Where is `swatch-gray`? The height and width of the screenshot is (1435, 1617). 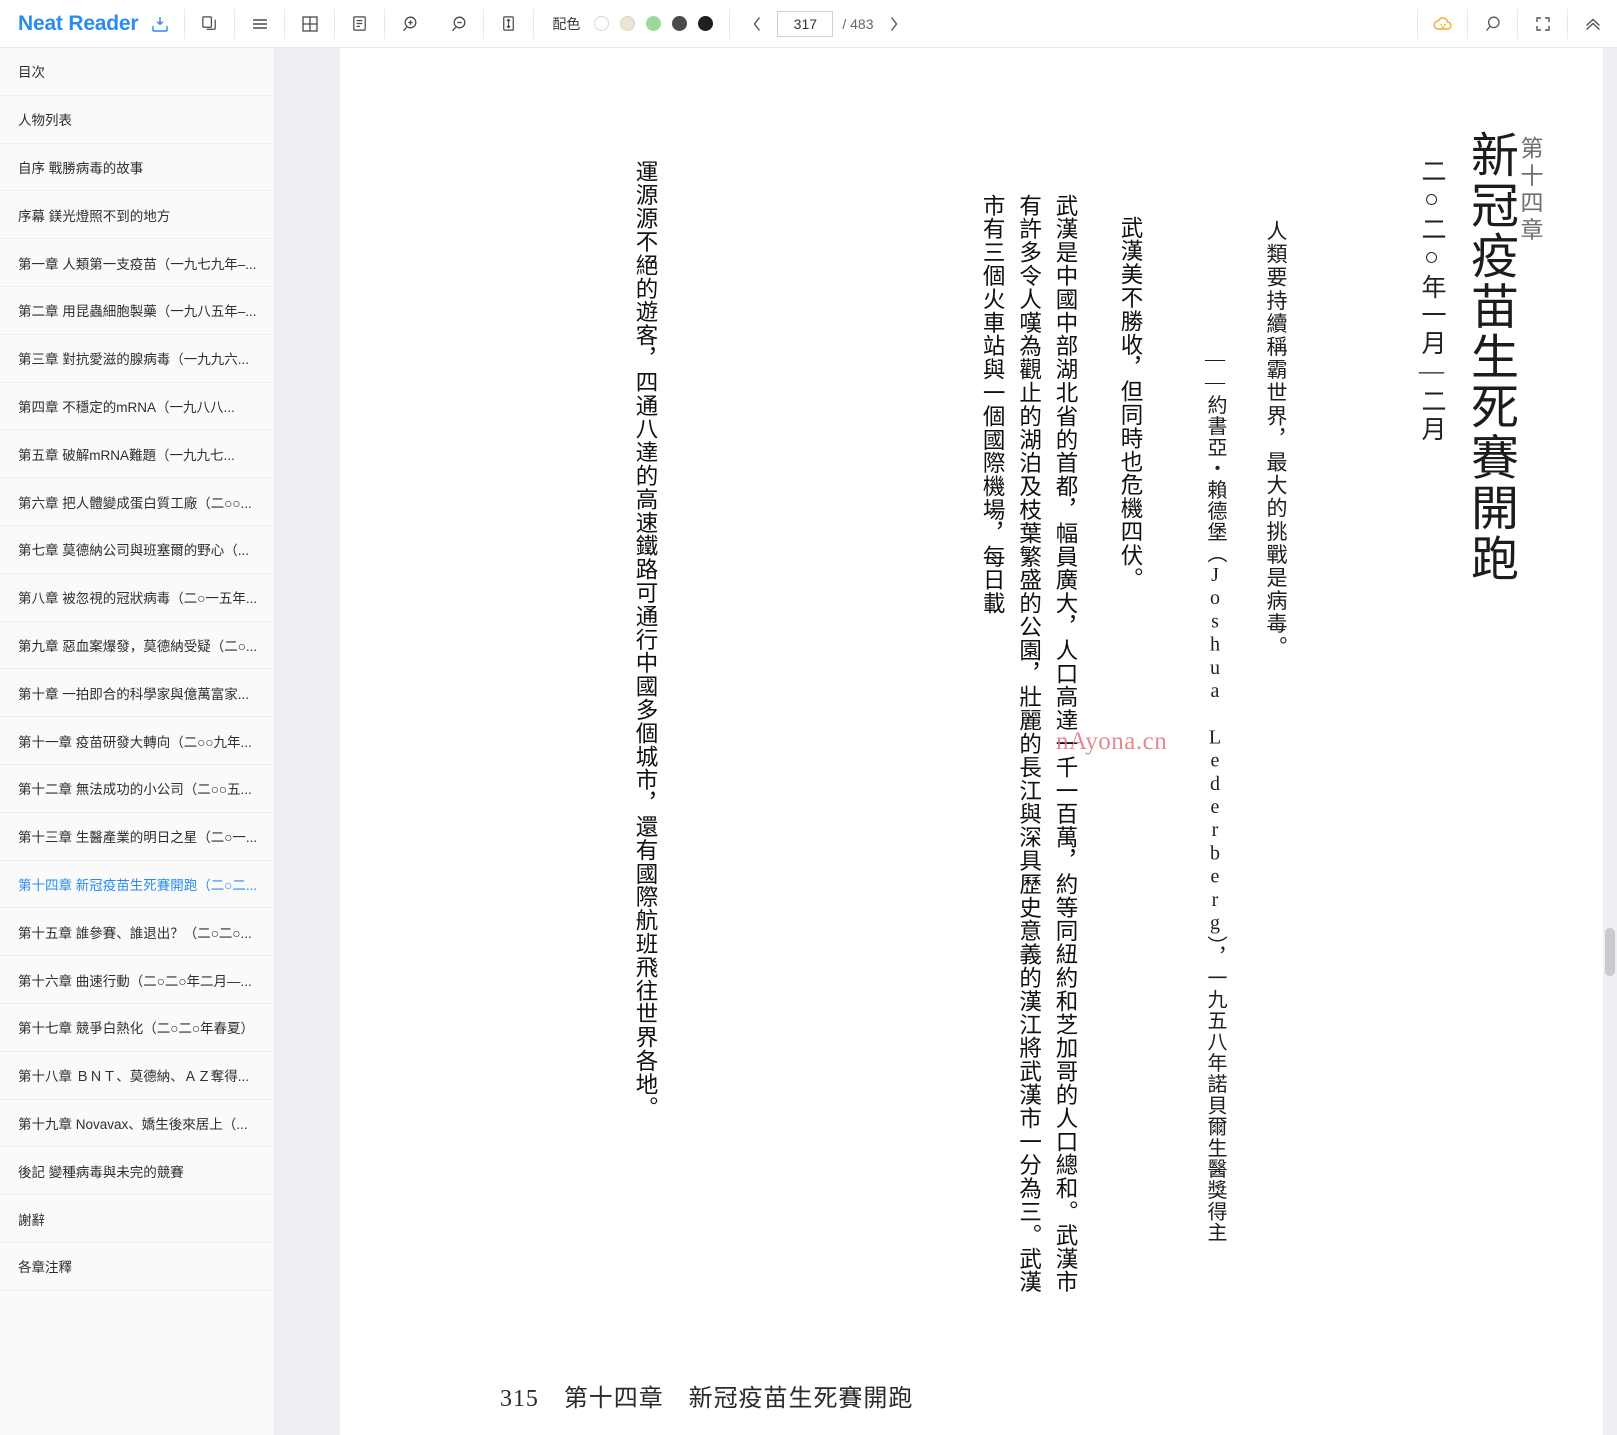
swatch-gray is located at coordinates (680, 23).